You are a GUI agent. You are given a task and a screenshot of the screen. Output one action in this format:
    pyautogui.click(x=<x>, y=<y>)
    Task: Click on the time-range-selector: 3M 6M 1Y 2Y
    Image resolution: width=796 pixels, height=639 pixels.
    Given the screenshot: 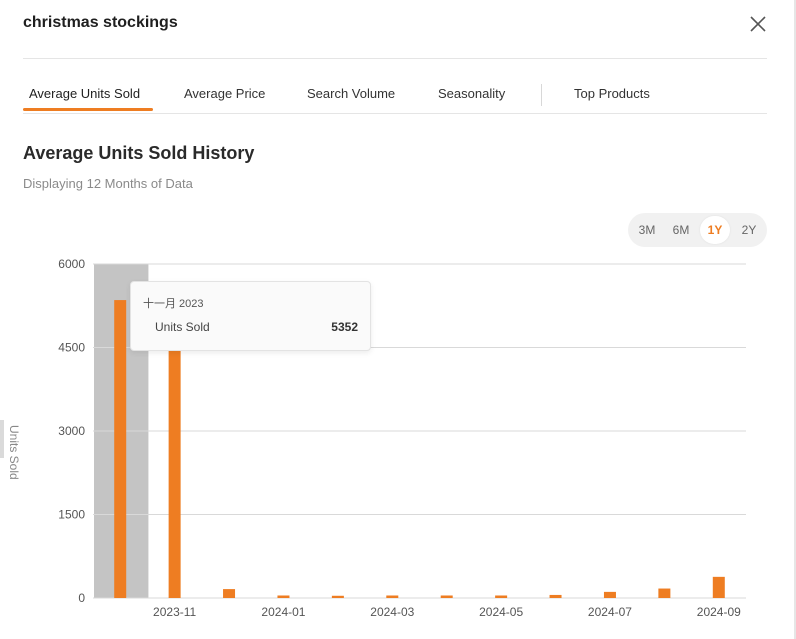 What is the action you would take?
    pyautogui.click(x=697, y=230)
    